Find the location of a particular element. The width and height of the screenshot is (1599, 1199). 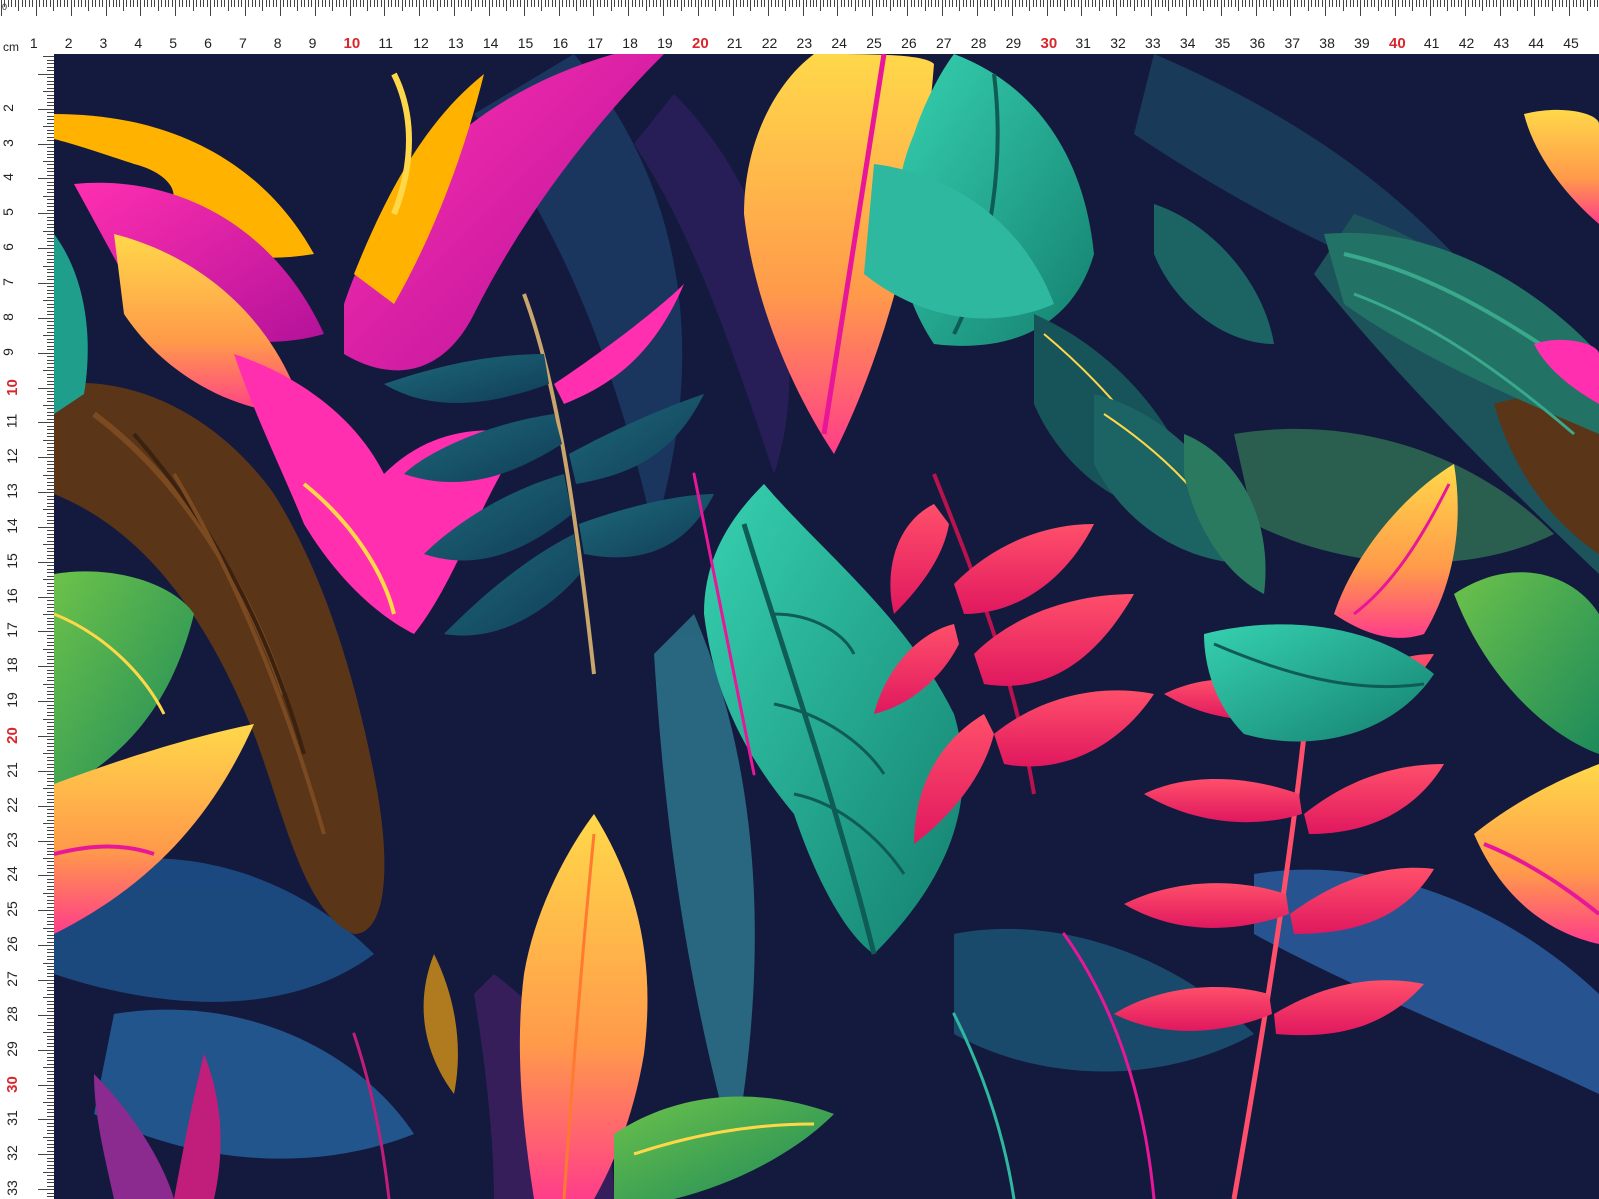

left-ruler-label: 23 is located at coordinates (11, 839).